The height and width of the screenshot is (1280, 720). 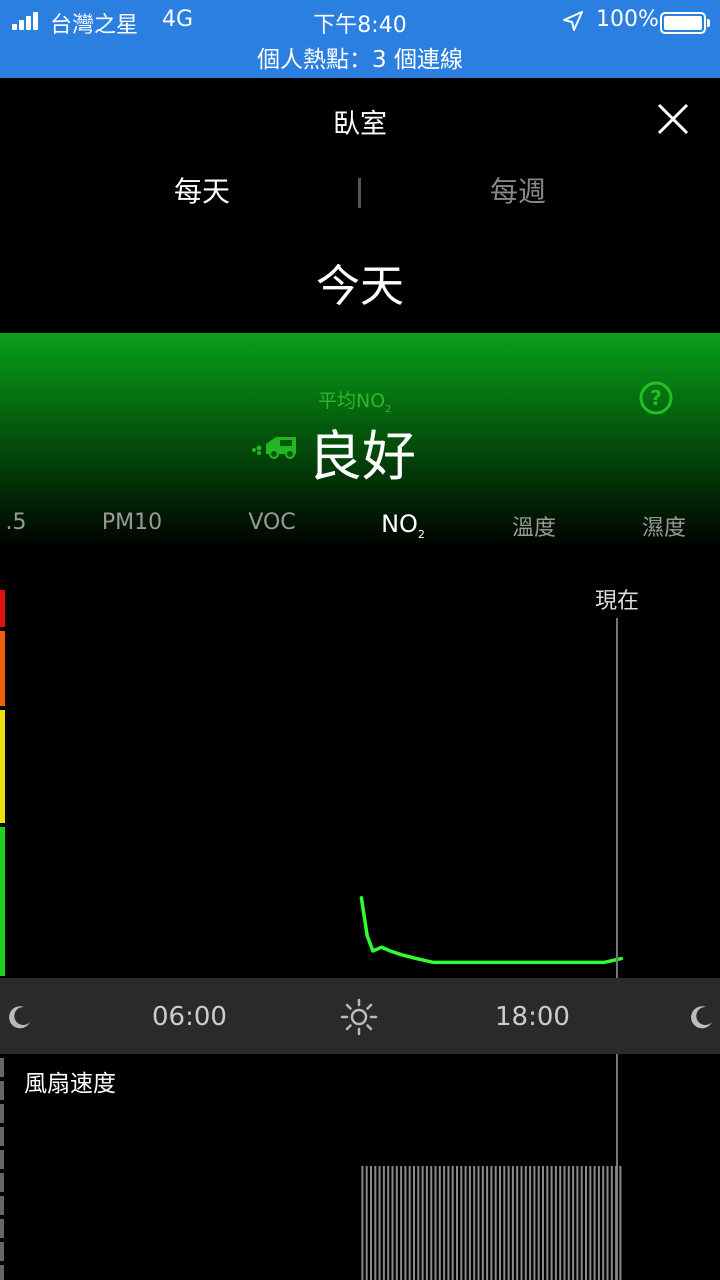 What do you see at coordinates (360, 286) in the screenshot?
I see `date-label: 今天` at bounding box center [360, 286].